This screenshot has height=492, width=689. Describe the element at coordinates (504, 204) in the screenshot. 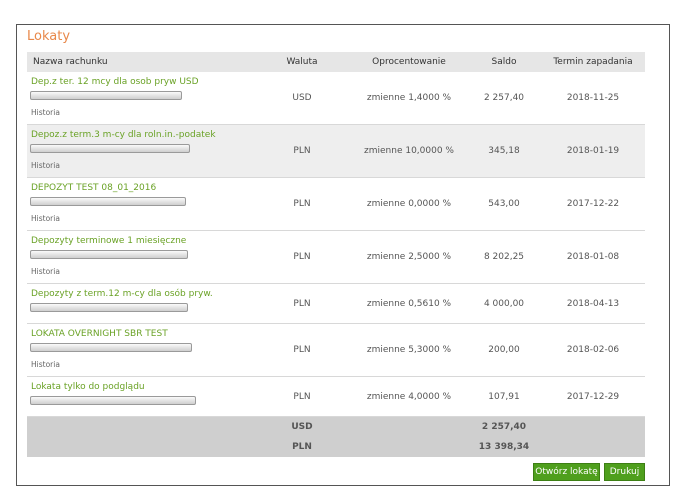

I see `balance-cell: 543,00` at that location.